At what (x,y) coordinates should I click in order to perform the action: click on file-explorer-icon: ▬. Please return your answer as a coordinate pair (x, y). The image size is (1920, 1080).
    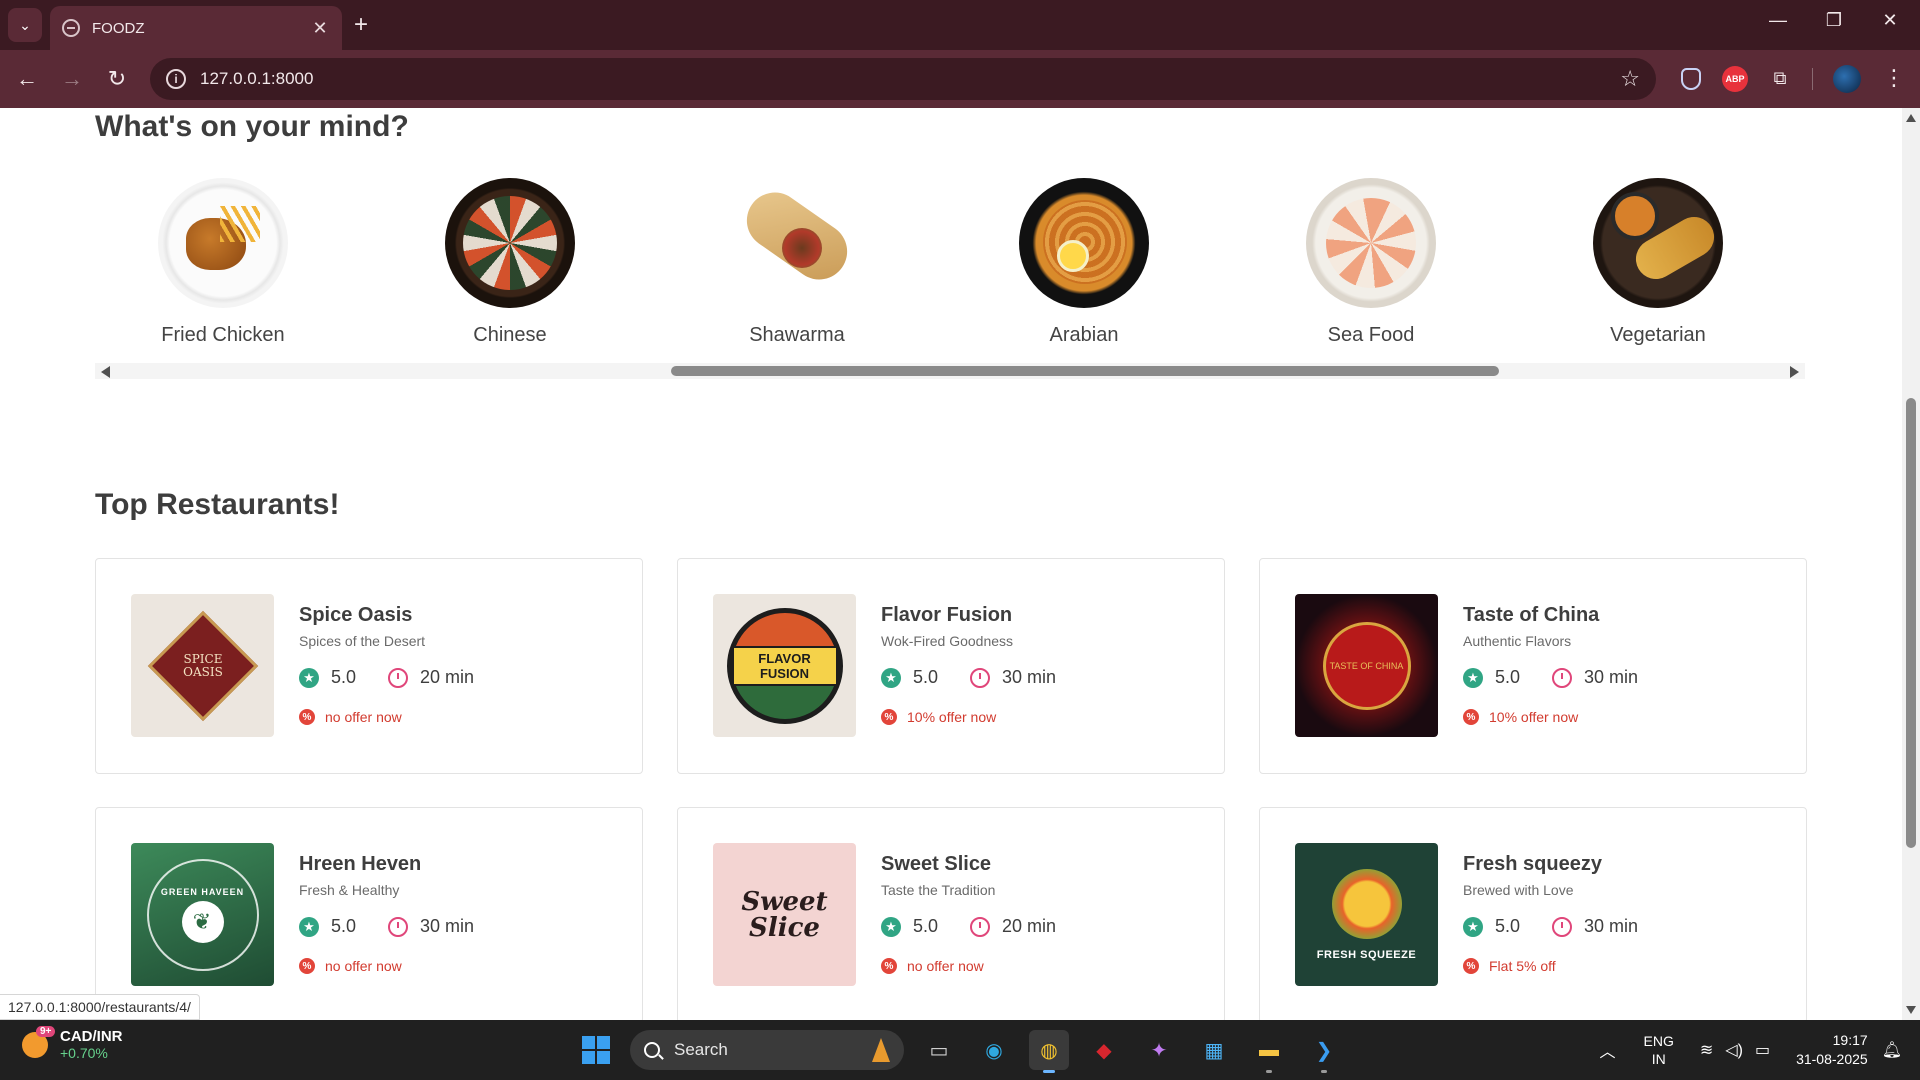
    Looking at the image, I should click on (1269, 1051).